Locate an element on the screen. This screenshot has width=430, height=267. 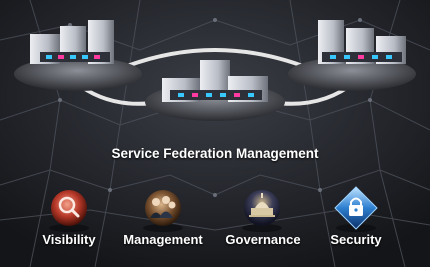
page-title: Service Federation Management is located at coordinates (215, 153).